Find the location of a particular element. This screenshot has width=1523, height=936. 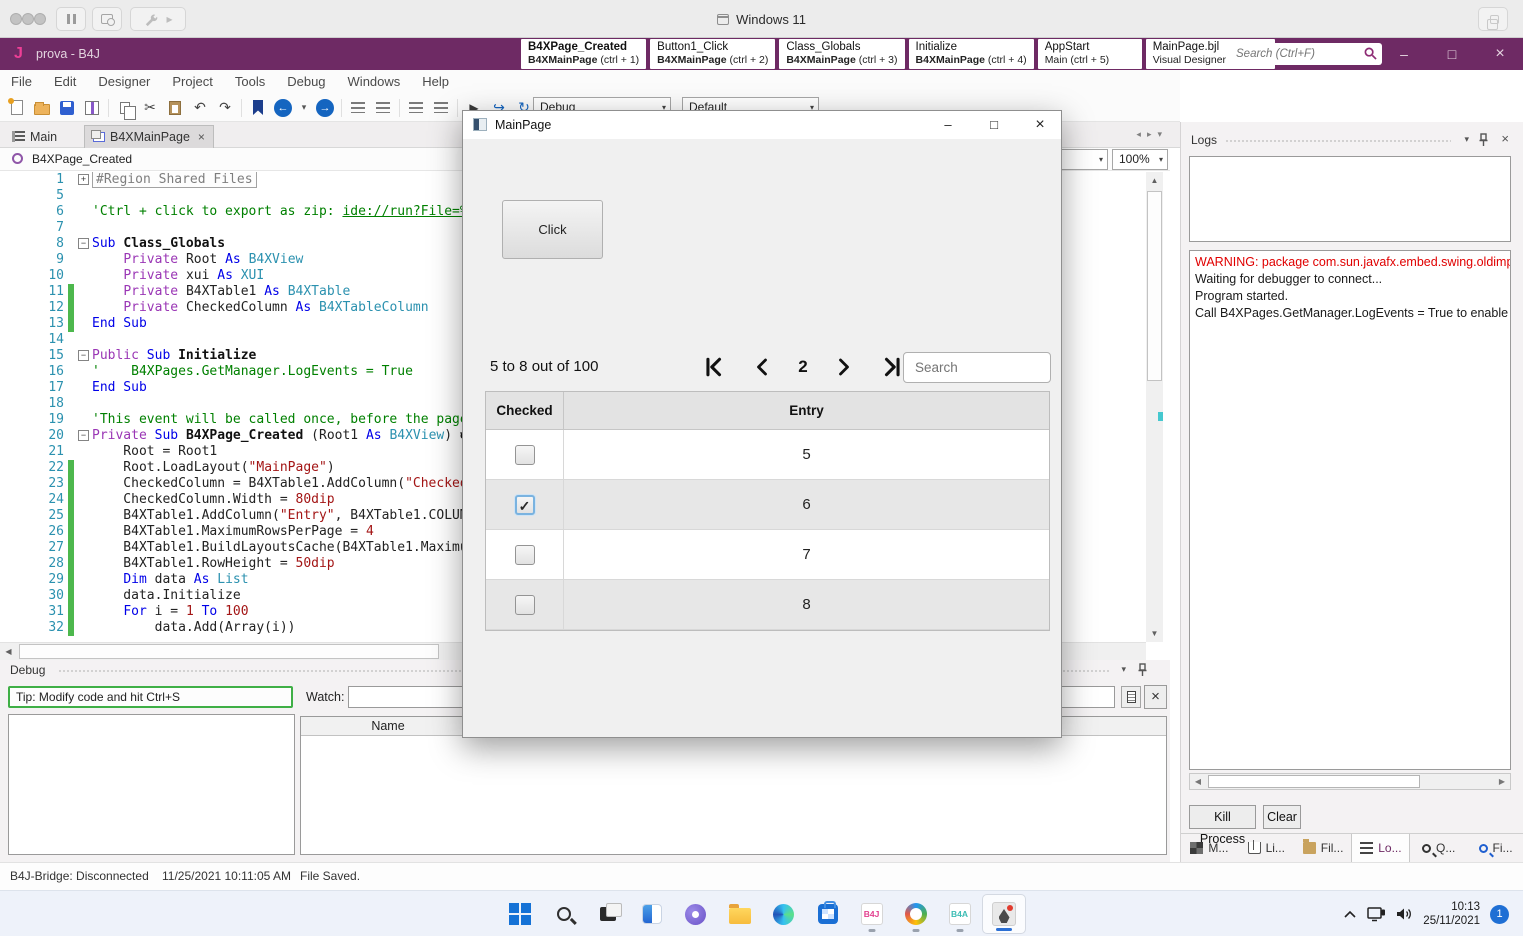

java-app-button is located at coordinates (1003, 914).